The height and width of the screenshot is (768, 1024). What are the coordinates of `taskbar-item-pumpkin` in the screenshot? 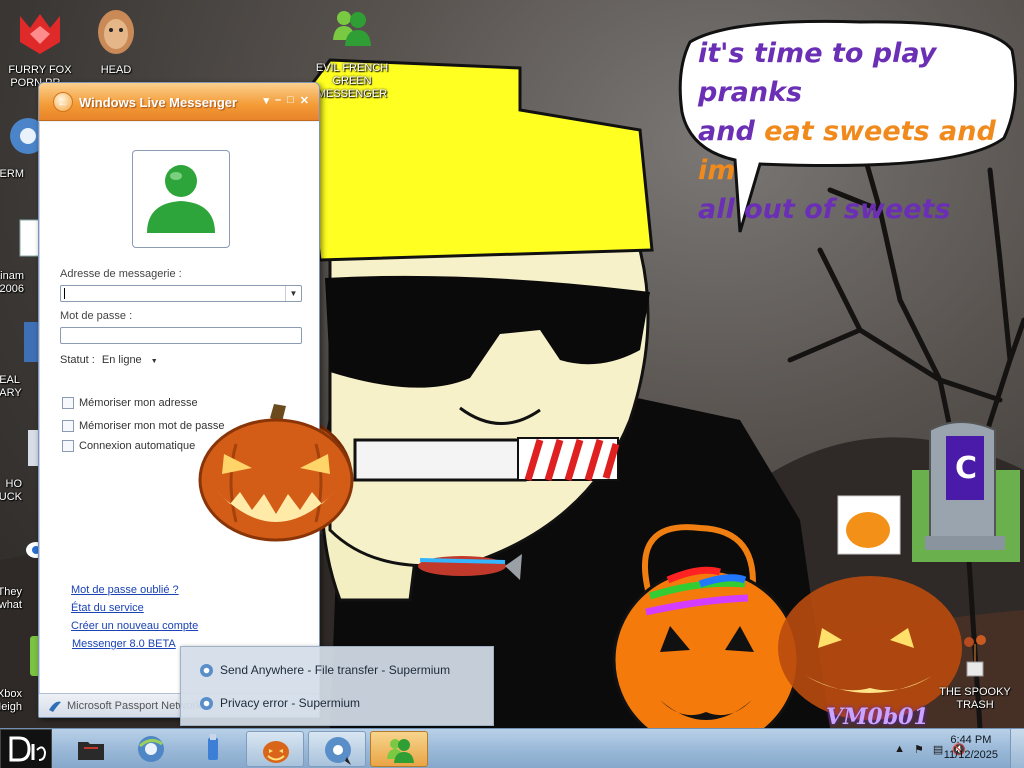 It's located at (275, 749).